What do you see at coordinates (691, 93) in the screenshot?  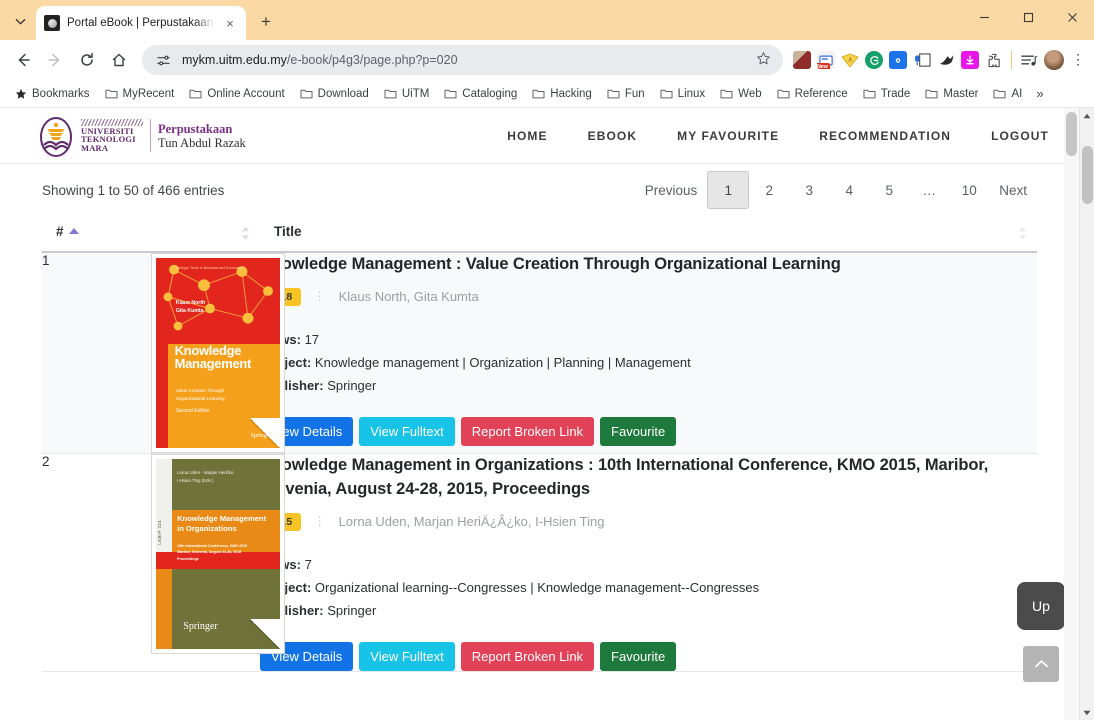 I see `bookmark-label: Linux` at bounding box center [691, 93].